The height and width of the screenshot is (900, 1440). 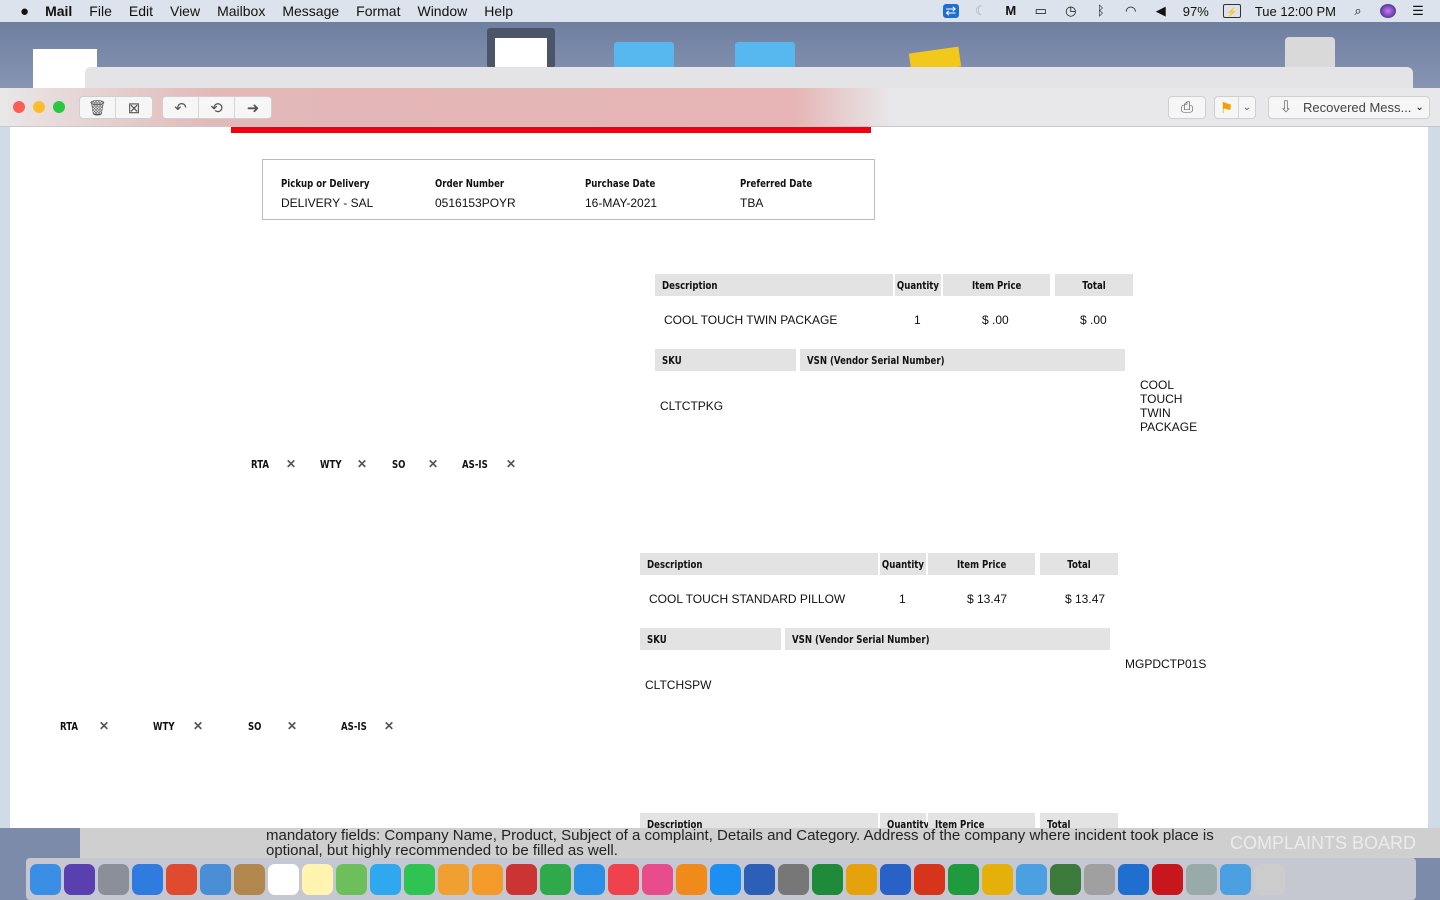 I want to click on news-dock-icon, so click(x=623, y=879).